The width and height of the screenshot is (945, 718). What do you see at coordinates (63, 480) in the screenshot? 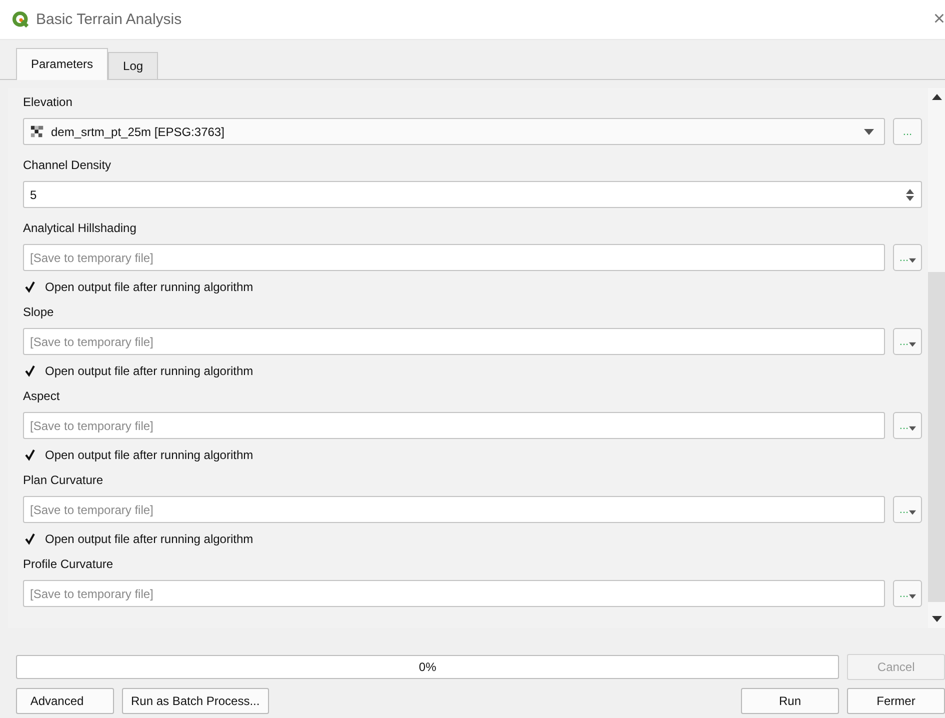
I see `parameter-label: Plan Curvature` at bounding box center [63, 480].